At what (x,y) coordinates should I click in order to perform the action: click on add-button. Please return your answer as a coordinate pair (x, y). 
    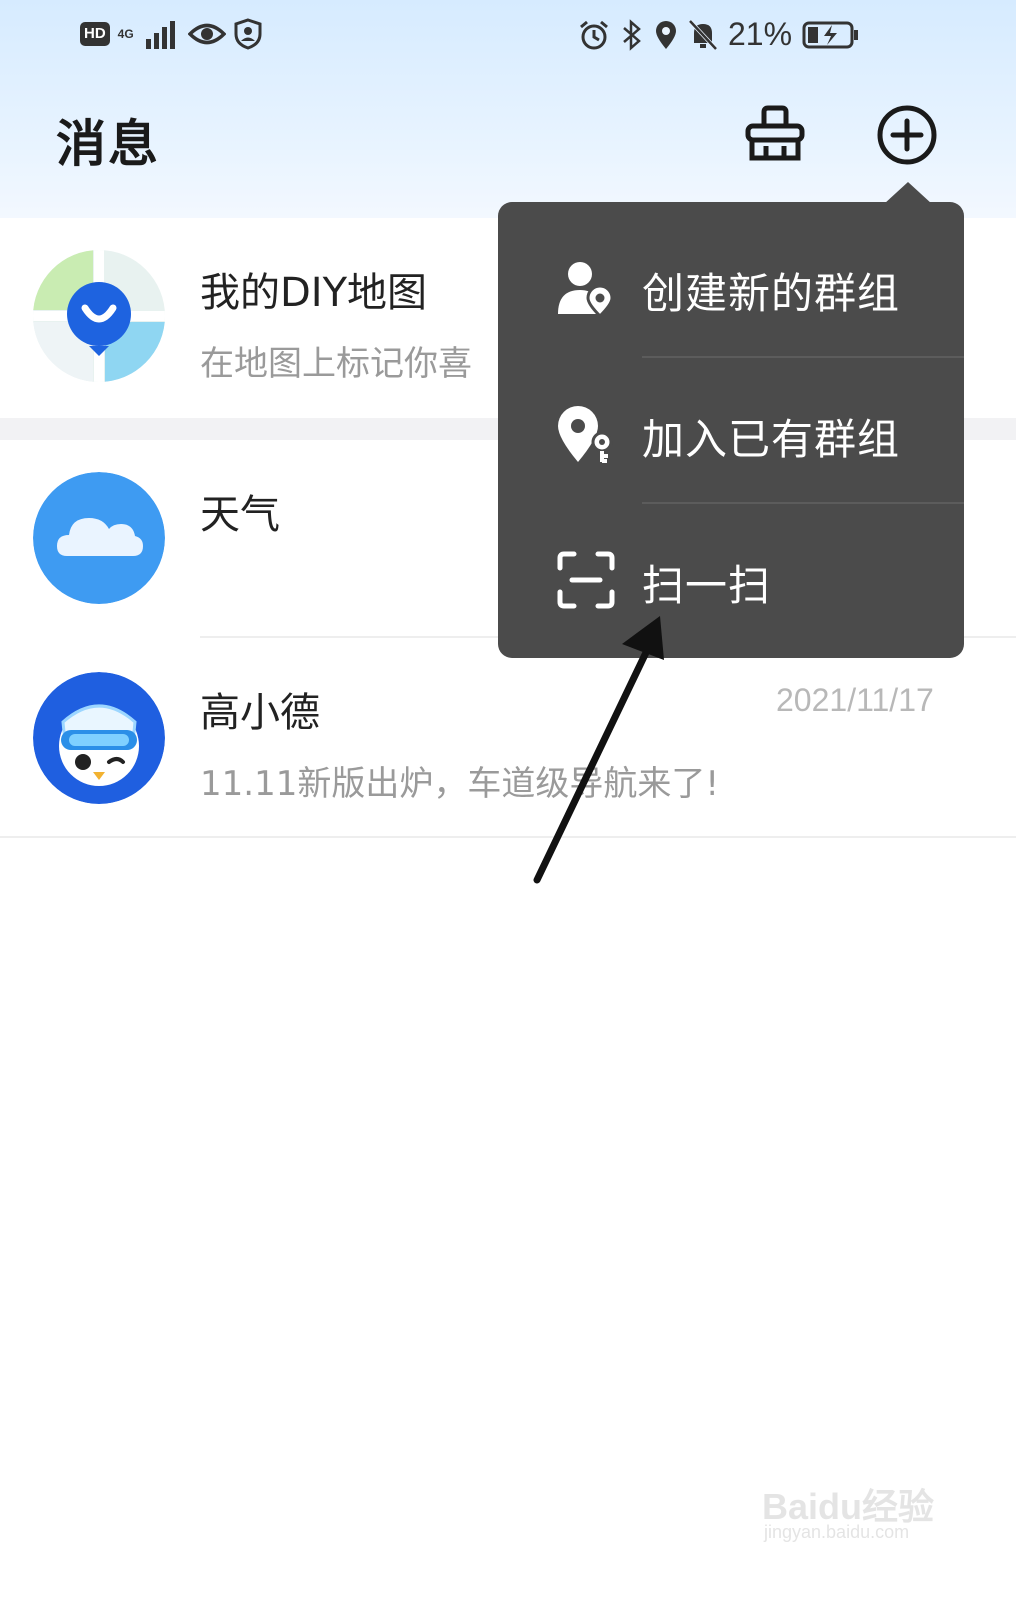
    Looking at the image, I should click on (907, 135).